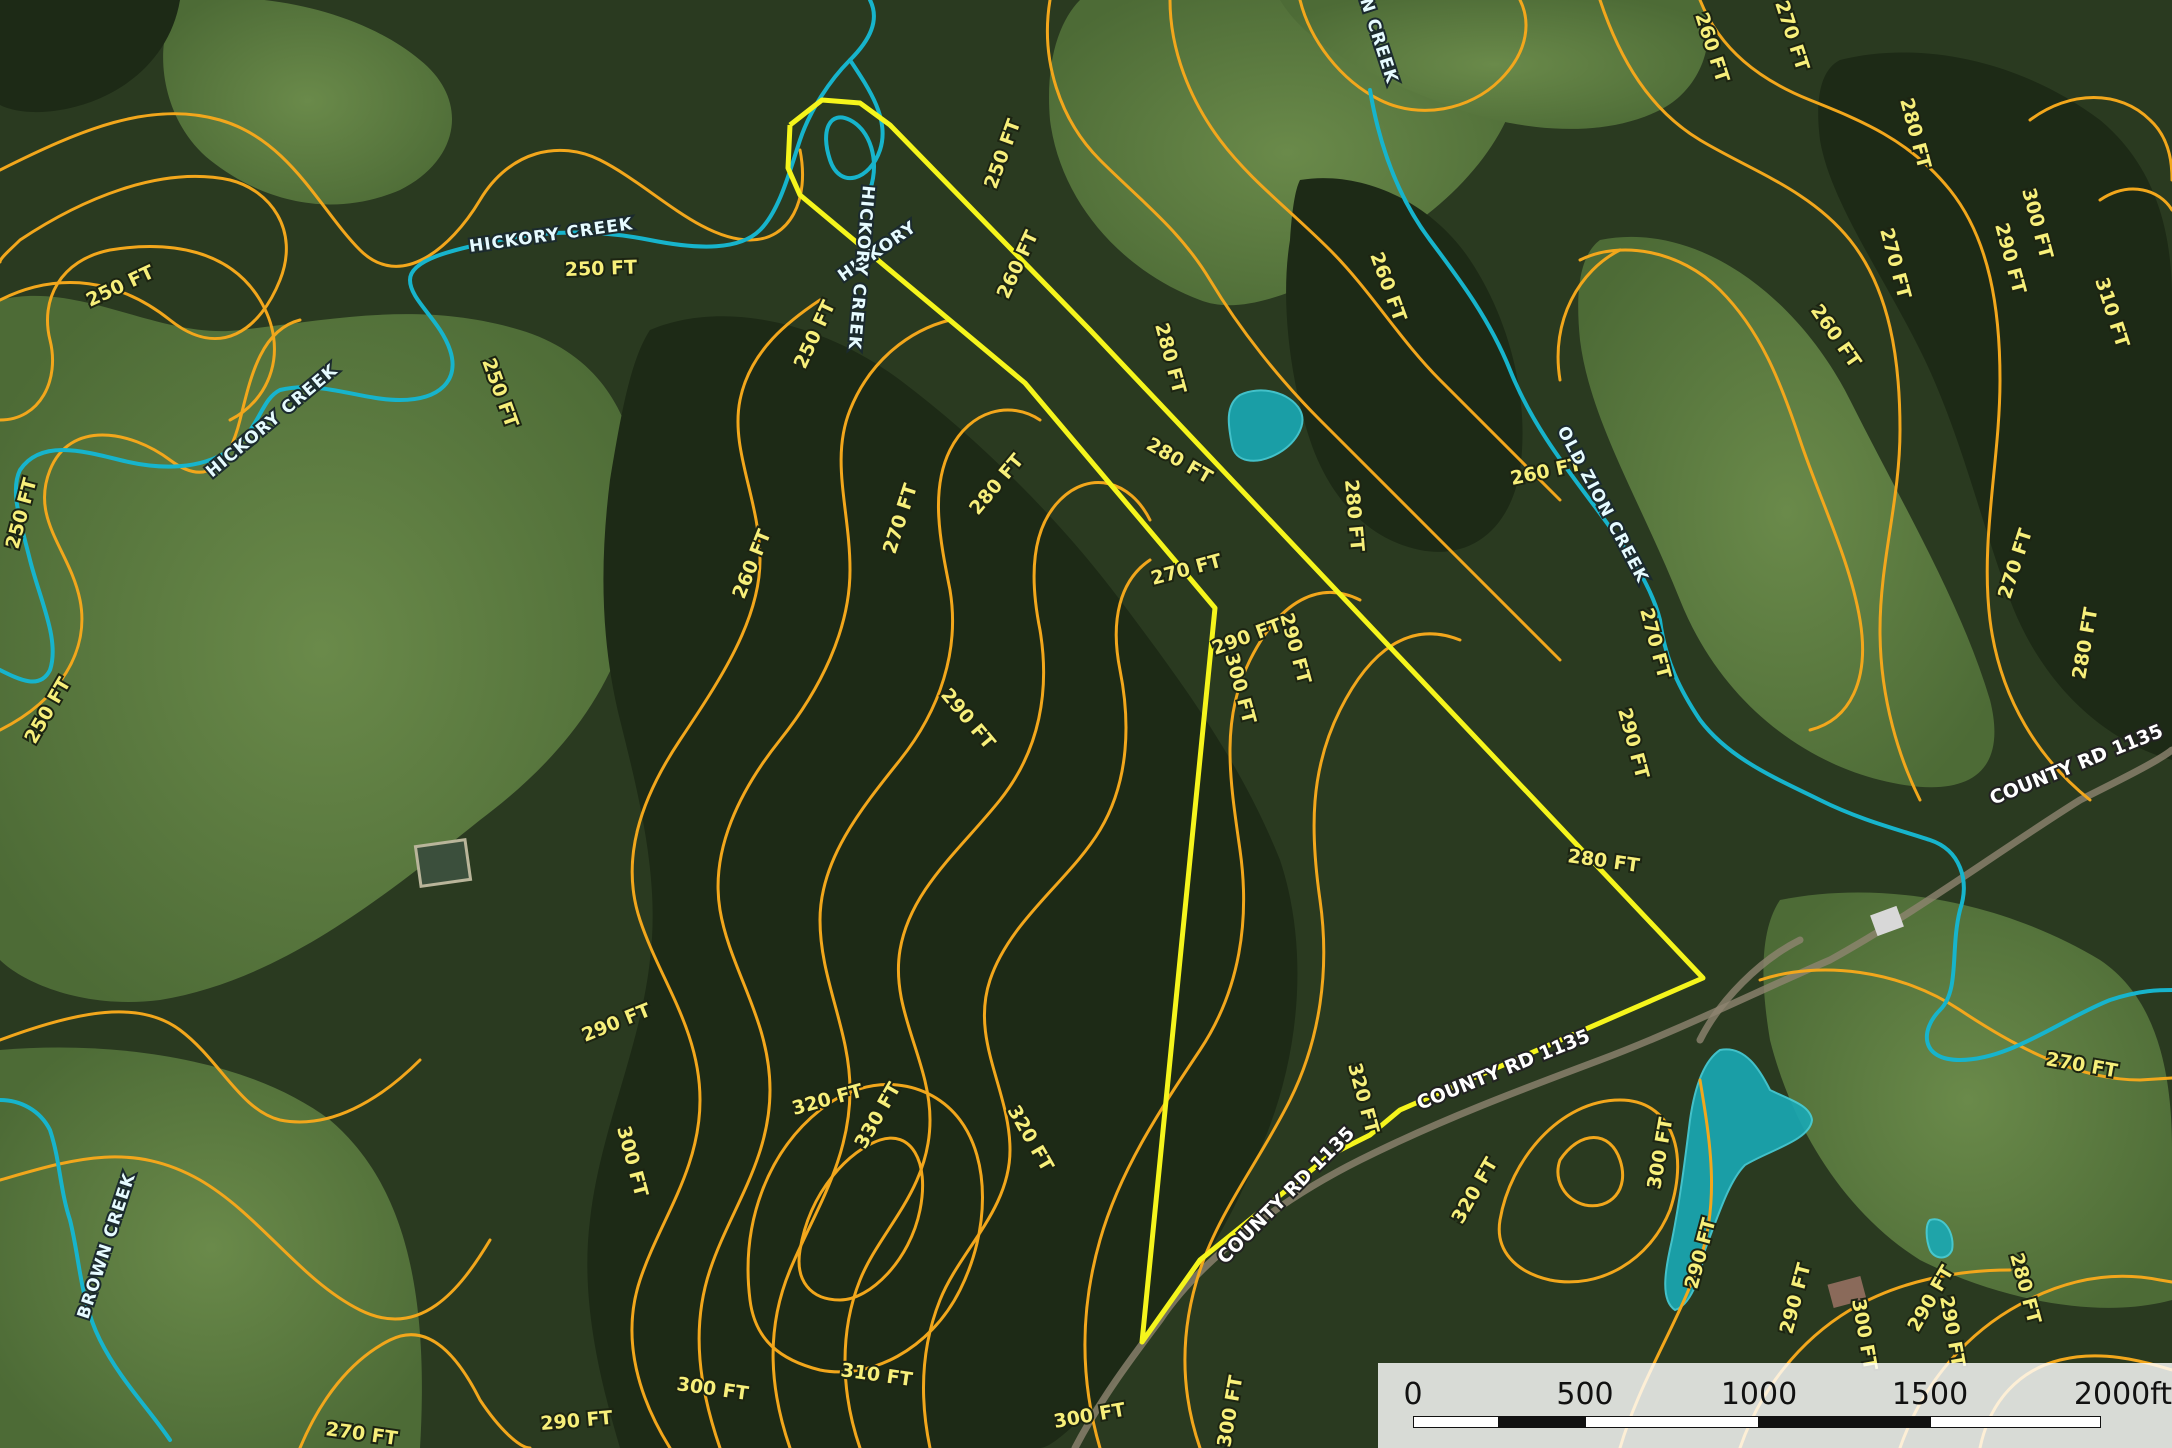 The image size is (2172, 1448). What do you see at coordinates (1585, 1394) in the screenshot?
I see `scale-tick-label: 500` at bounding box center [1585, 1394].